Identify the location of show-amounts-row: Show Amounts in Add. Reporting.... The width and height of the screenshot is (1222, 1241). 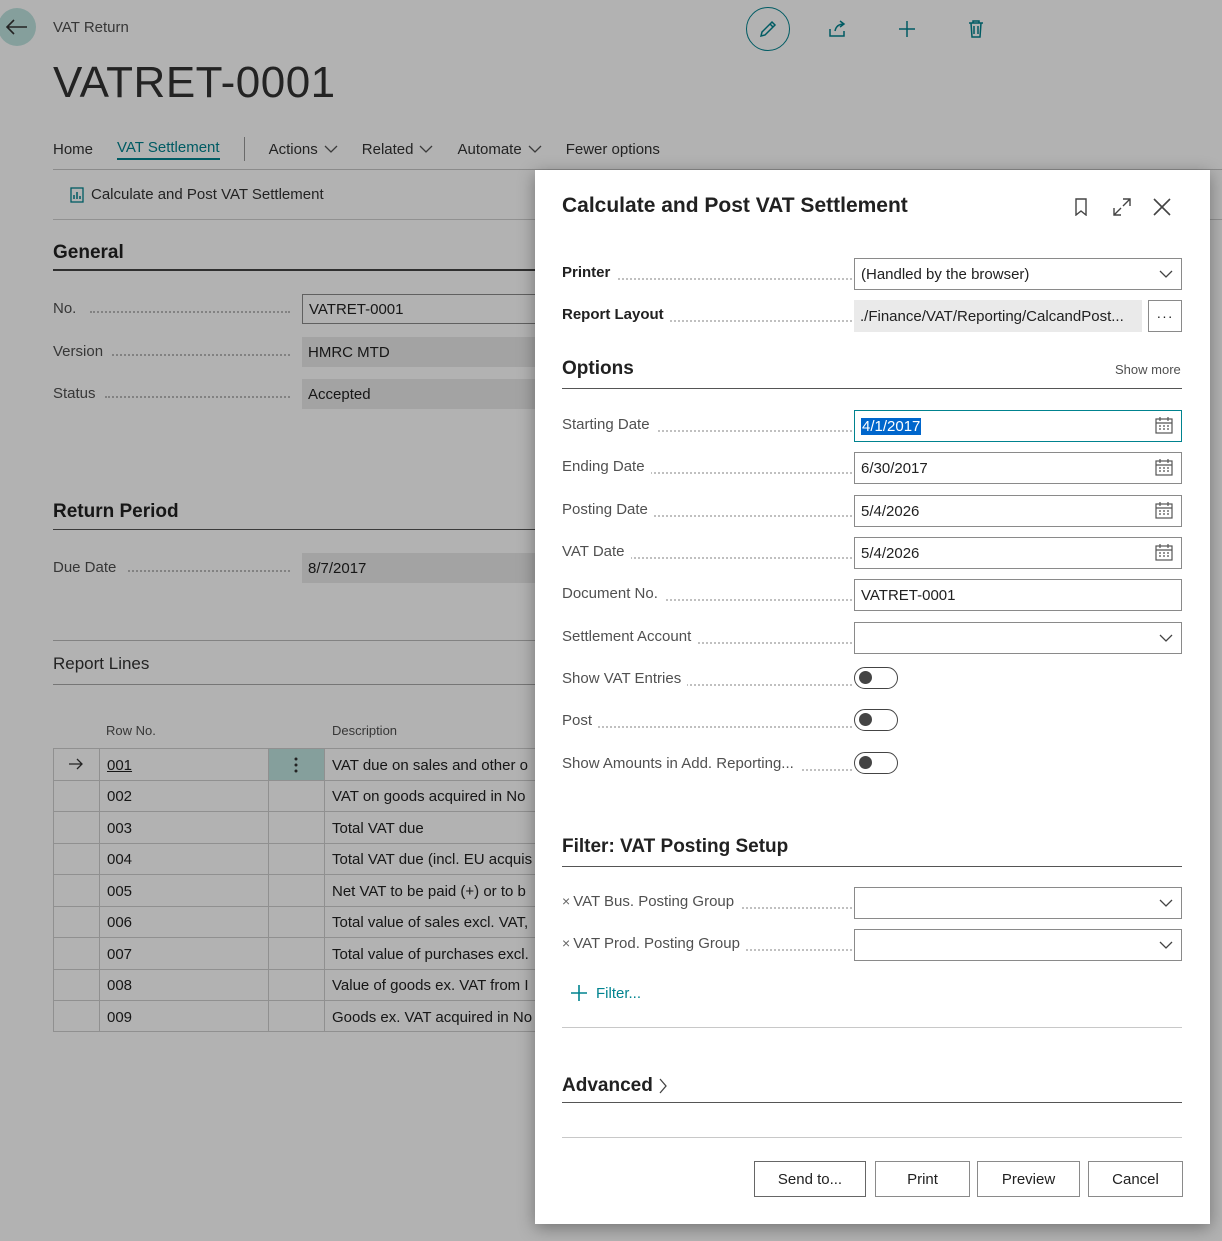
(872, 765).